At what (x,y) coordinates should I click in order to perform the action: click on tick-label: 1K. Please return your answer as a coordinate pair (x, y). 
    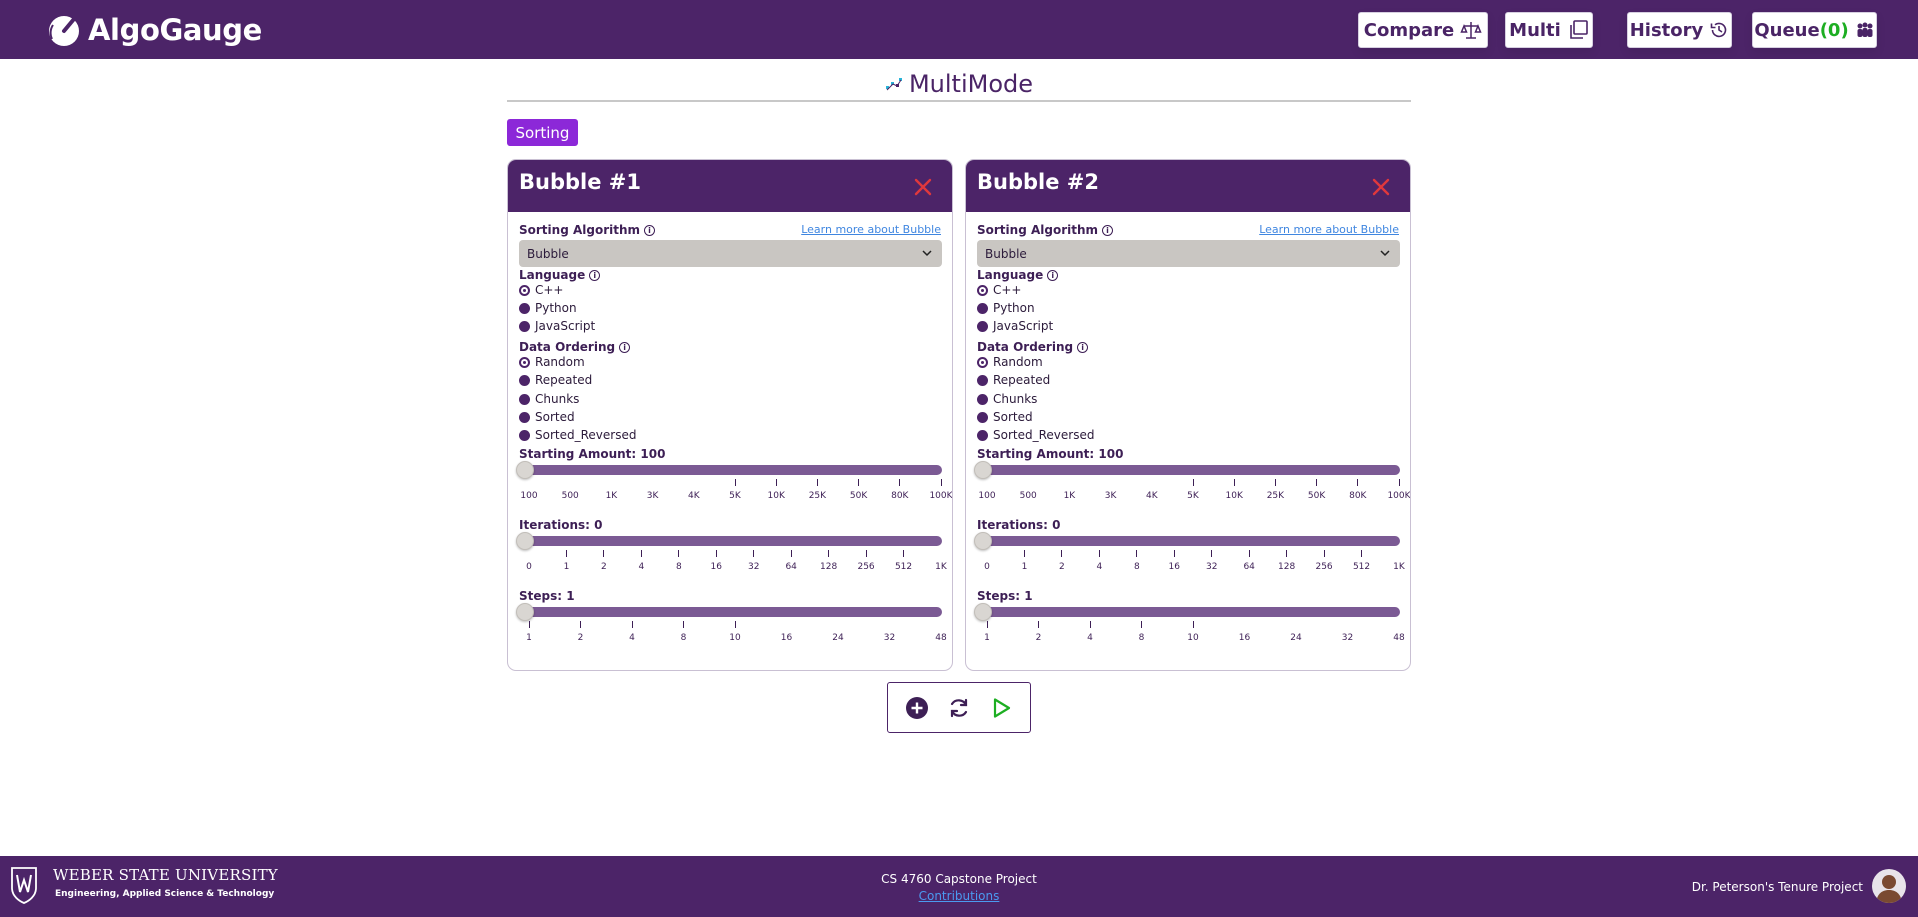
    Looking at the image, I should click on (611, 496).